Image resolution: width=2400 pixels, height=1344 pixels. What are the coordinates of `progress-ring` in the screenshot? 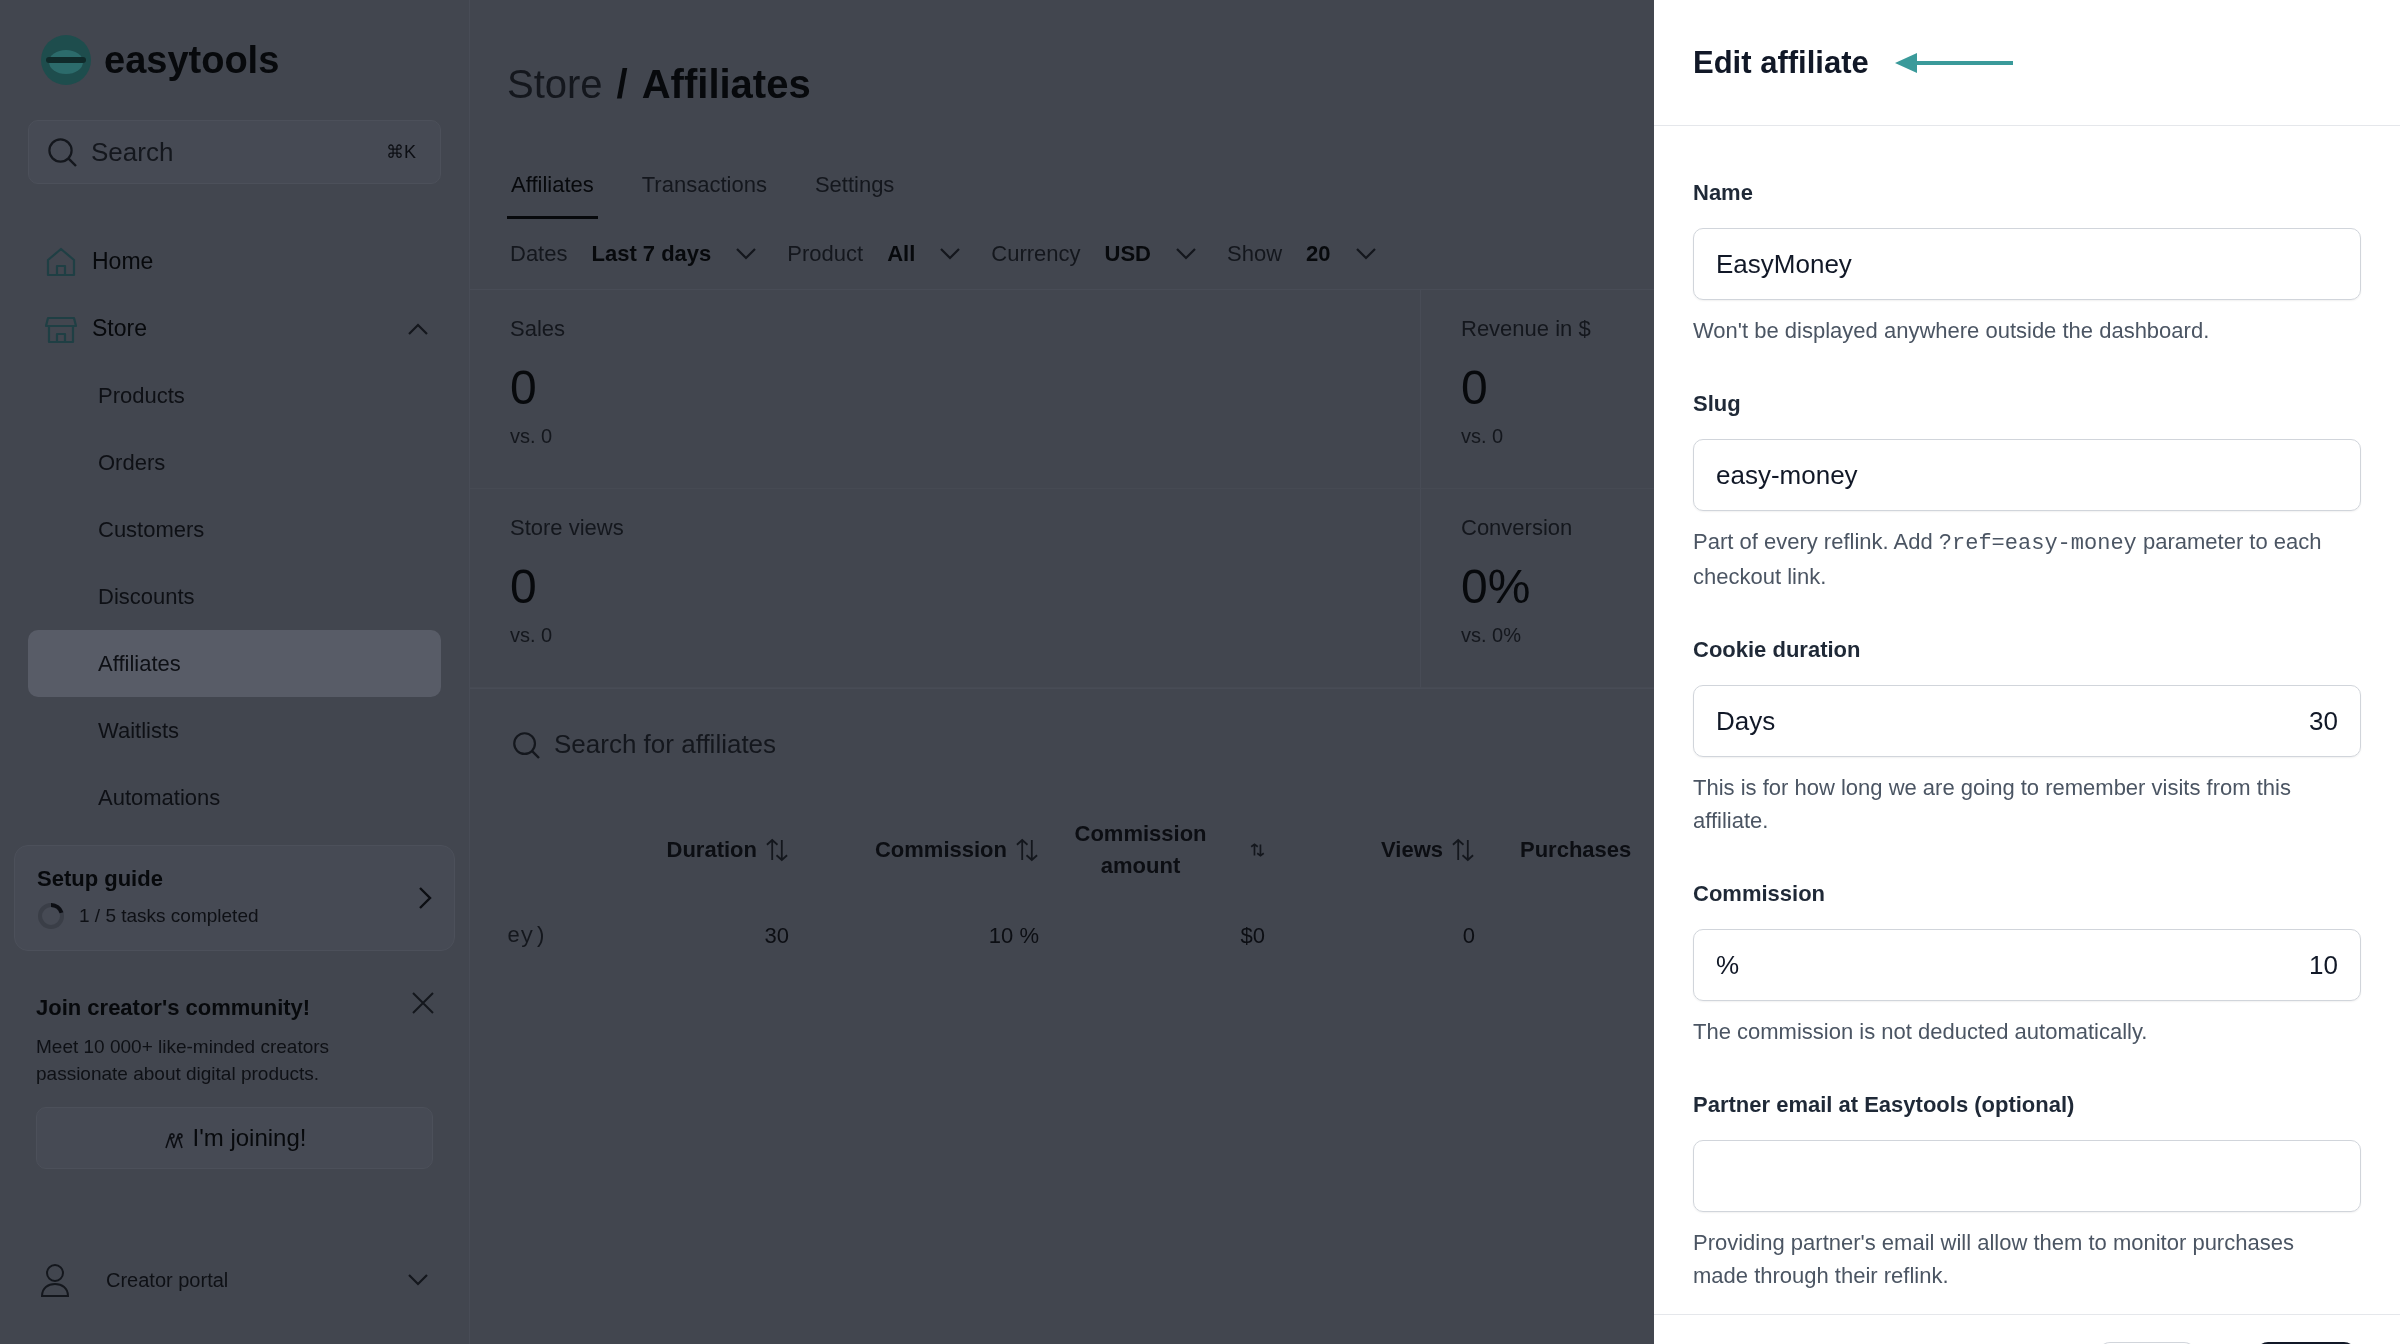 It's located at (51, 916).